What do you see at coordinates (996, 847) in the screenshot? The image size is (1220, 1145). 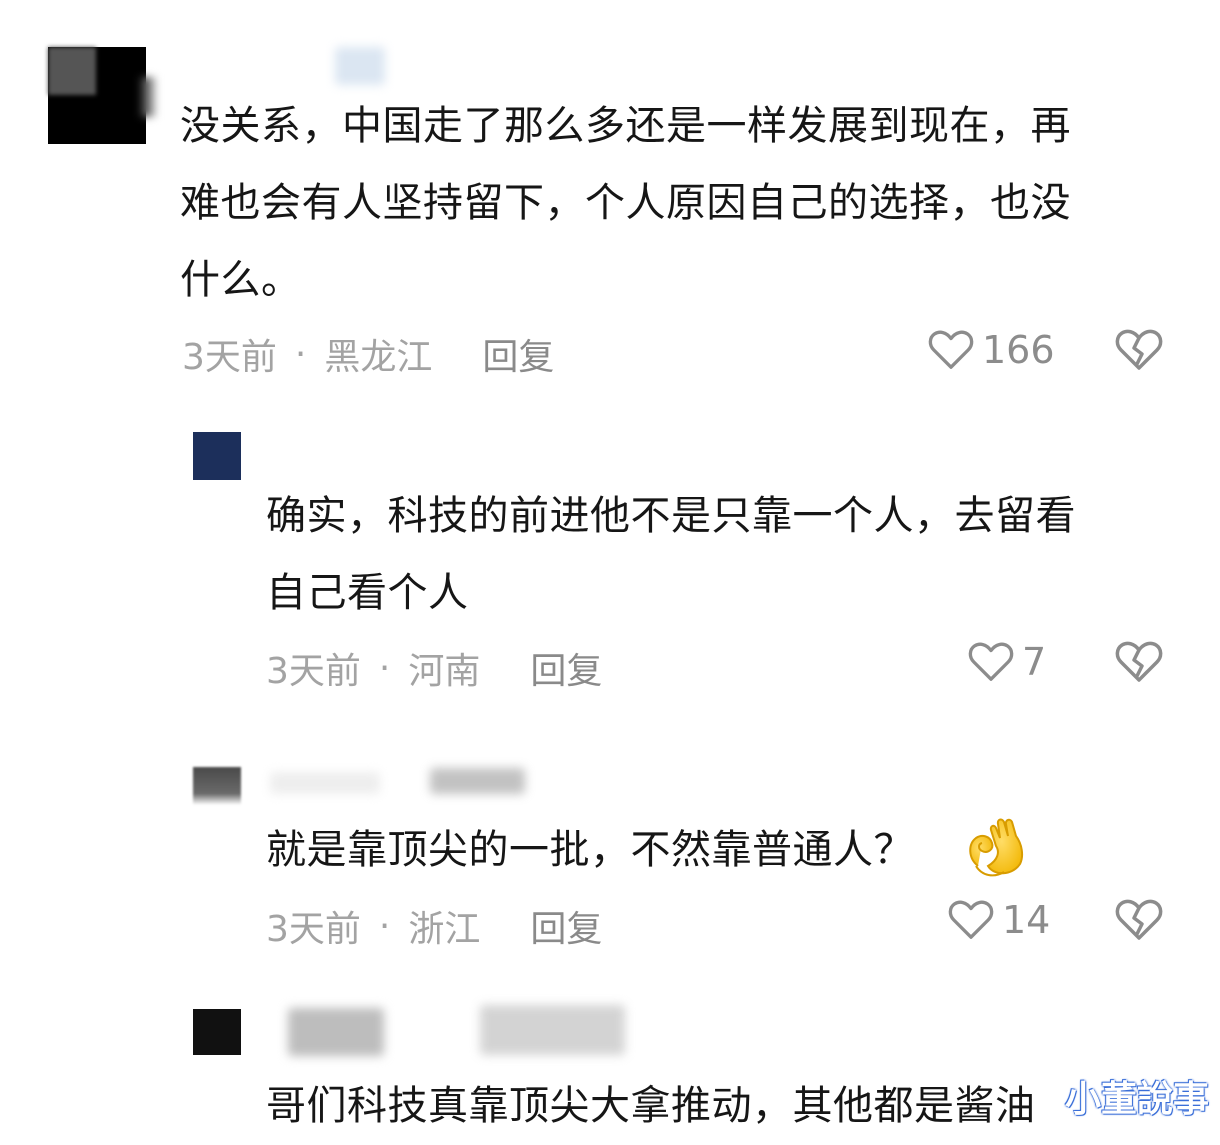 I see `ok-hand-emoji` at bounding box center [996, 847].